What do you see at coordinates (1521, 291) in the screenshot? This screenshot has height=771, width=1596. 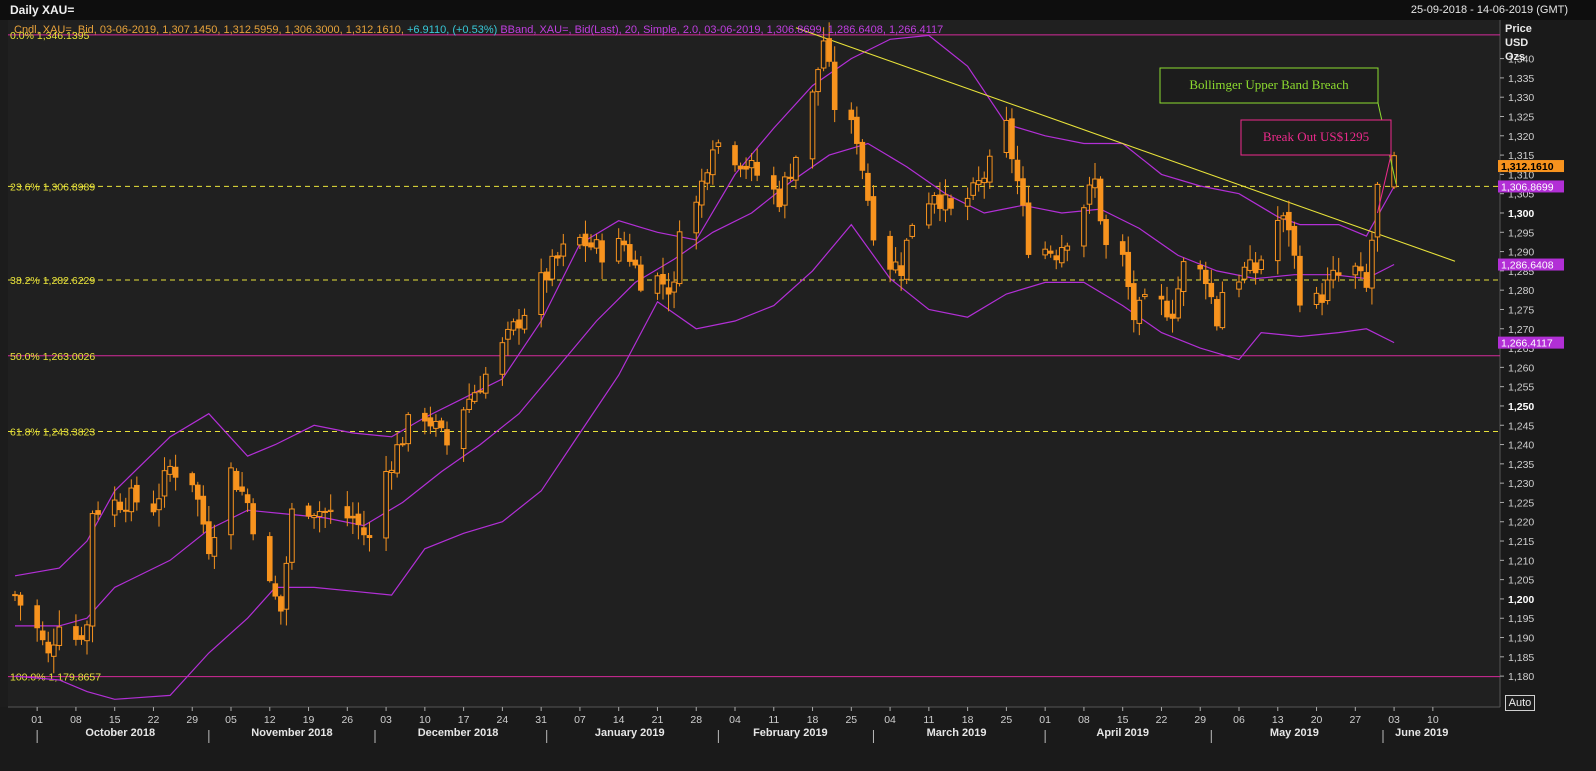 I see `y-tick-label: 1,280` at bounding box center [1521, 291].